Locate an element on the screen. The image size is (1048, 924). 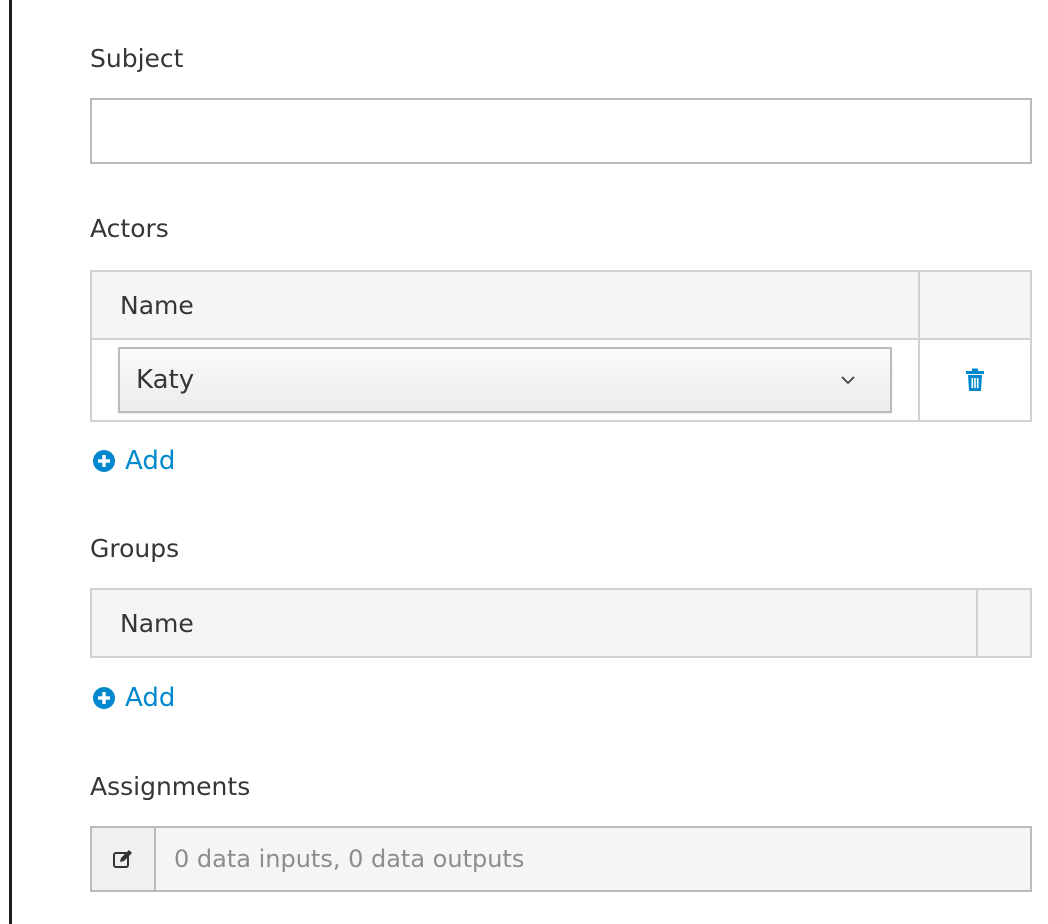
groups-table-header: Name is located at coordinates (561, 623).